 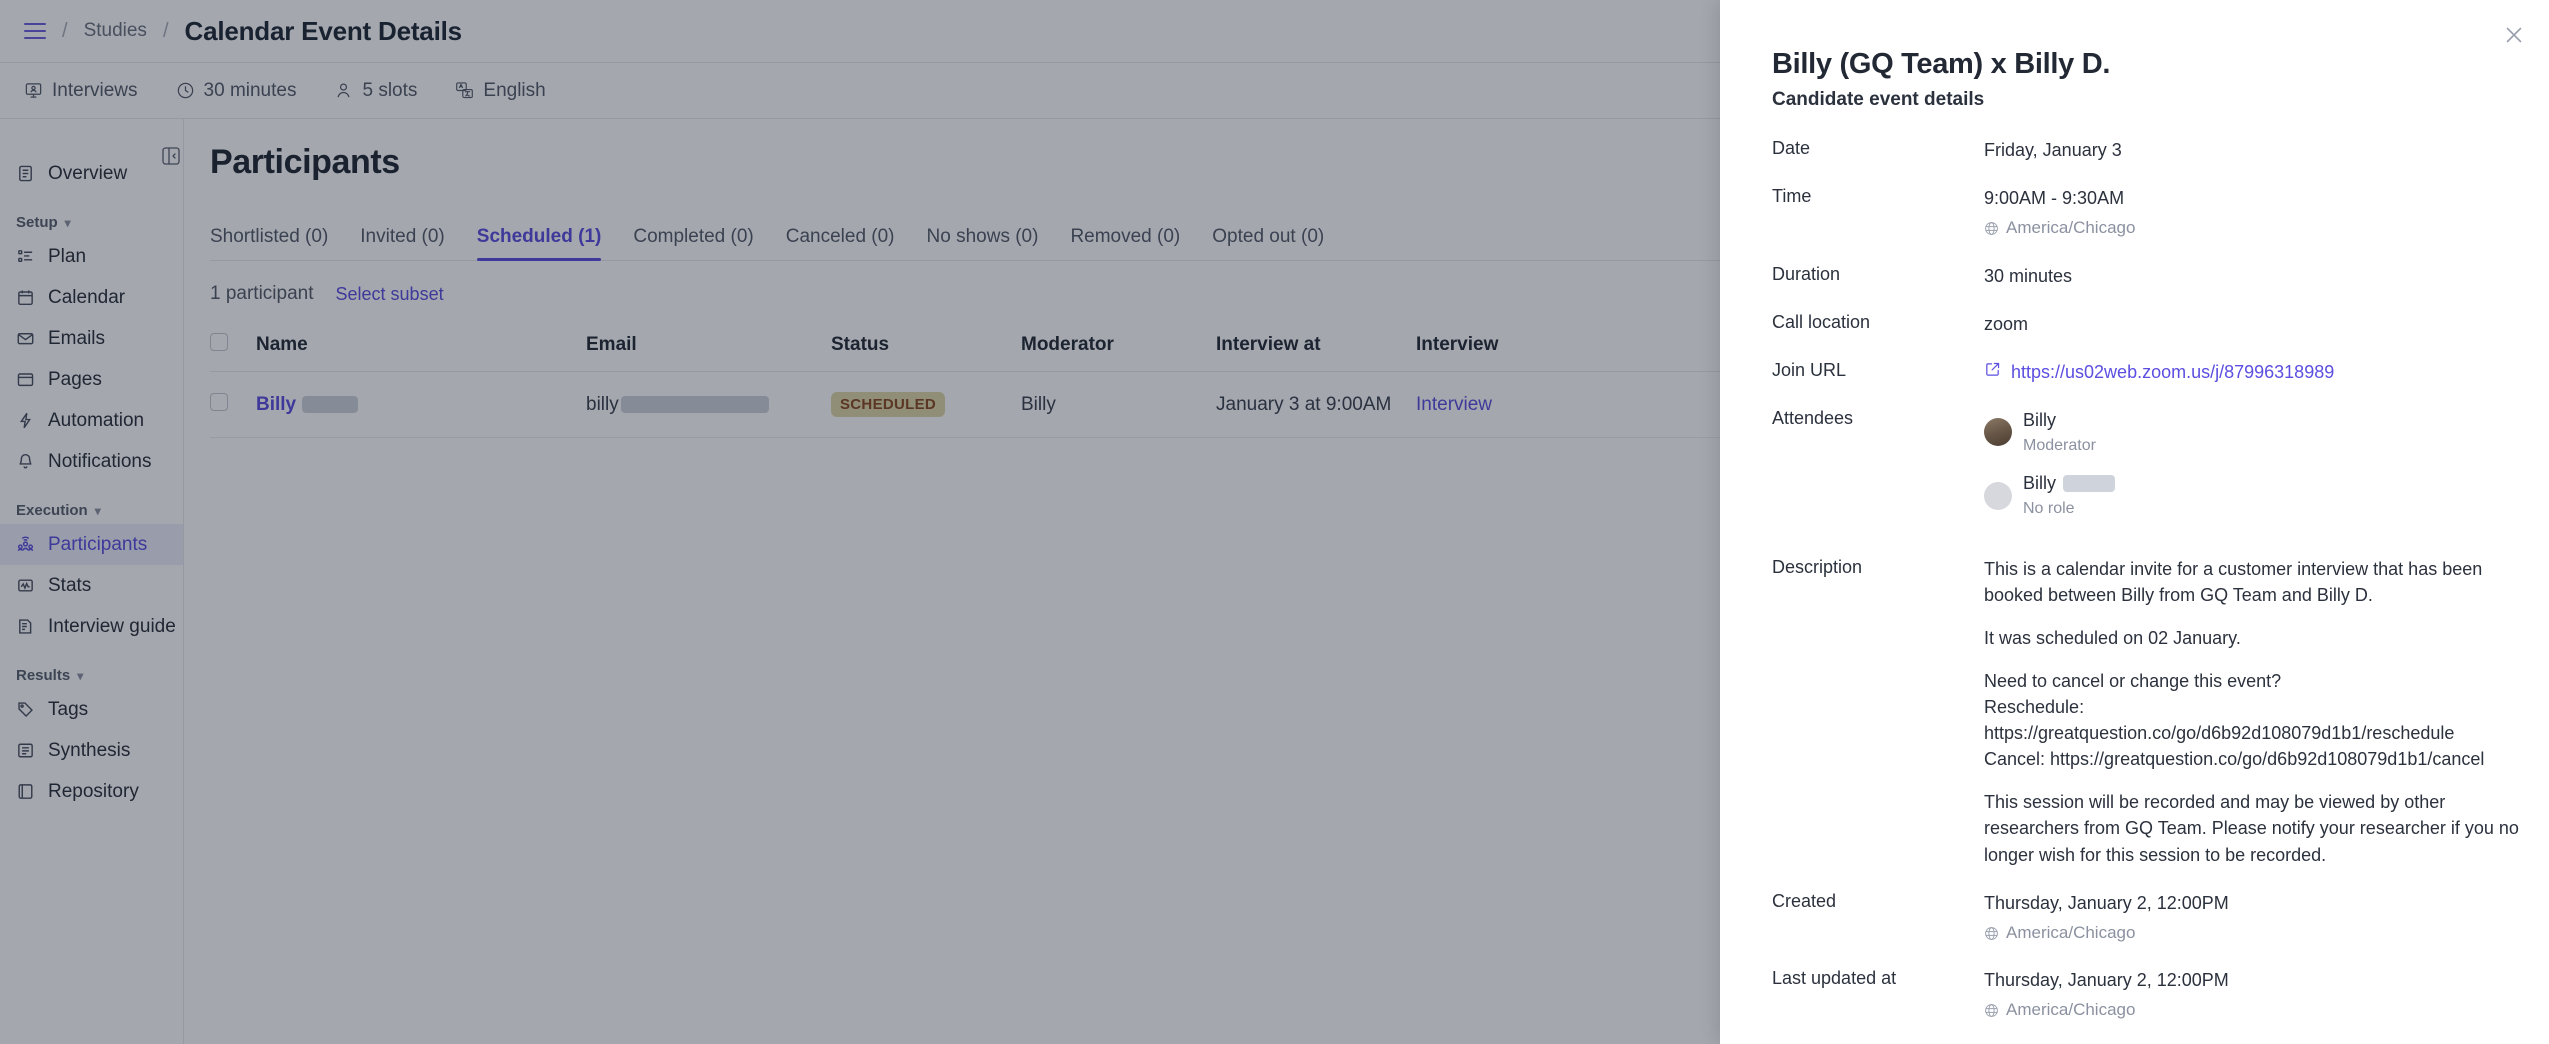 I want to click on call-location-label: Call location, so click(x=1821, y=321).